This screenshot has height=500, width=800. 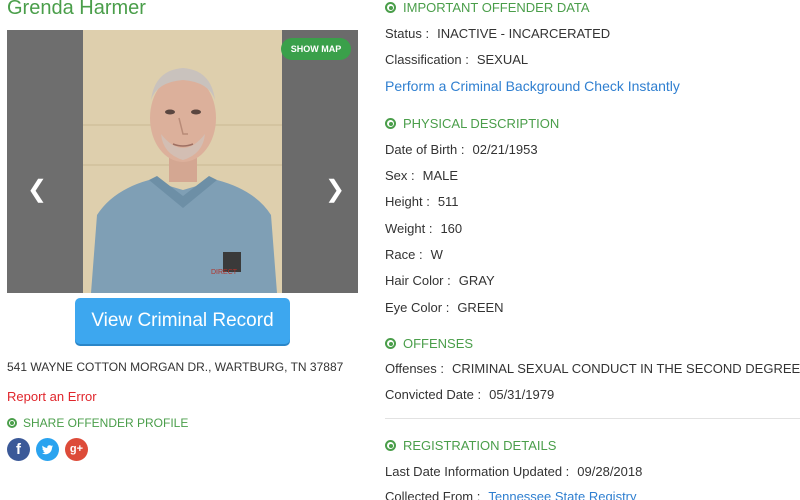 What do you see at coordinates (451, 228) in the screenshot?
I see `field-value: 160` at bounding box center [451, 228].